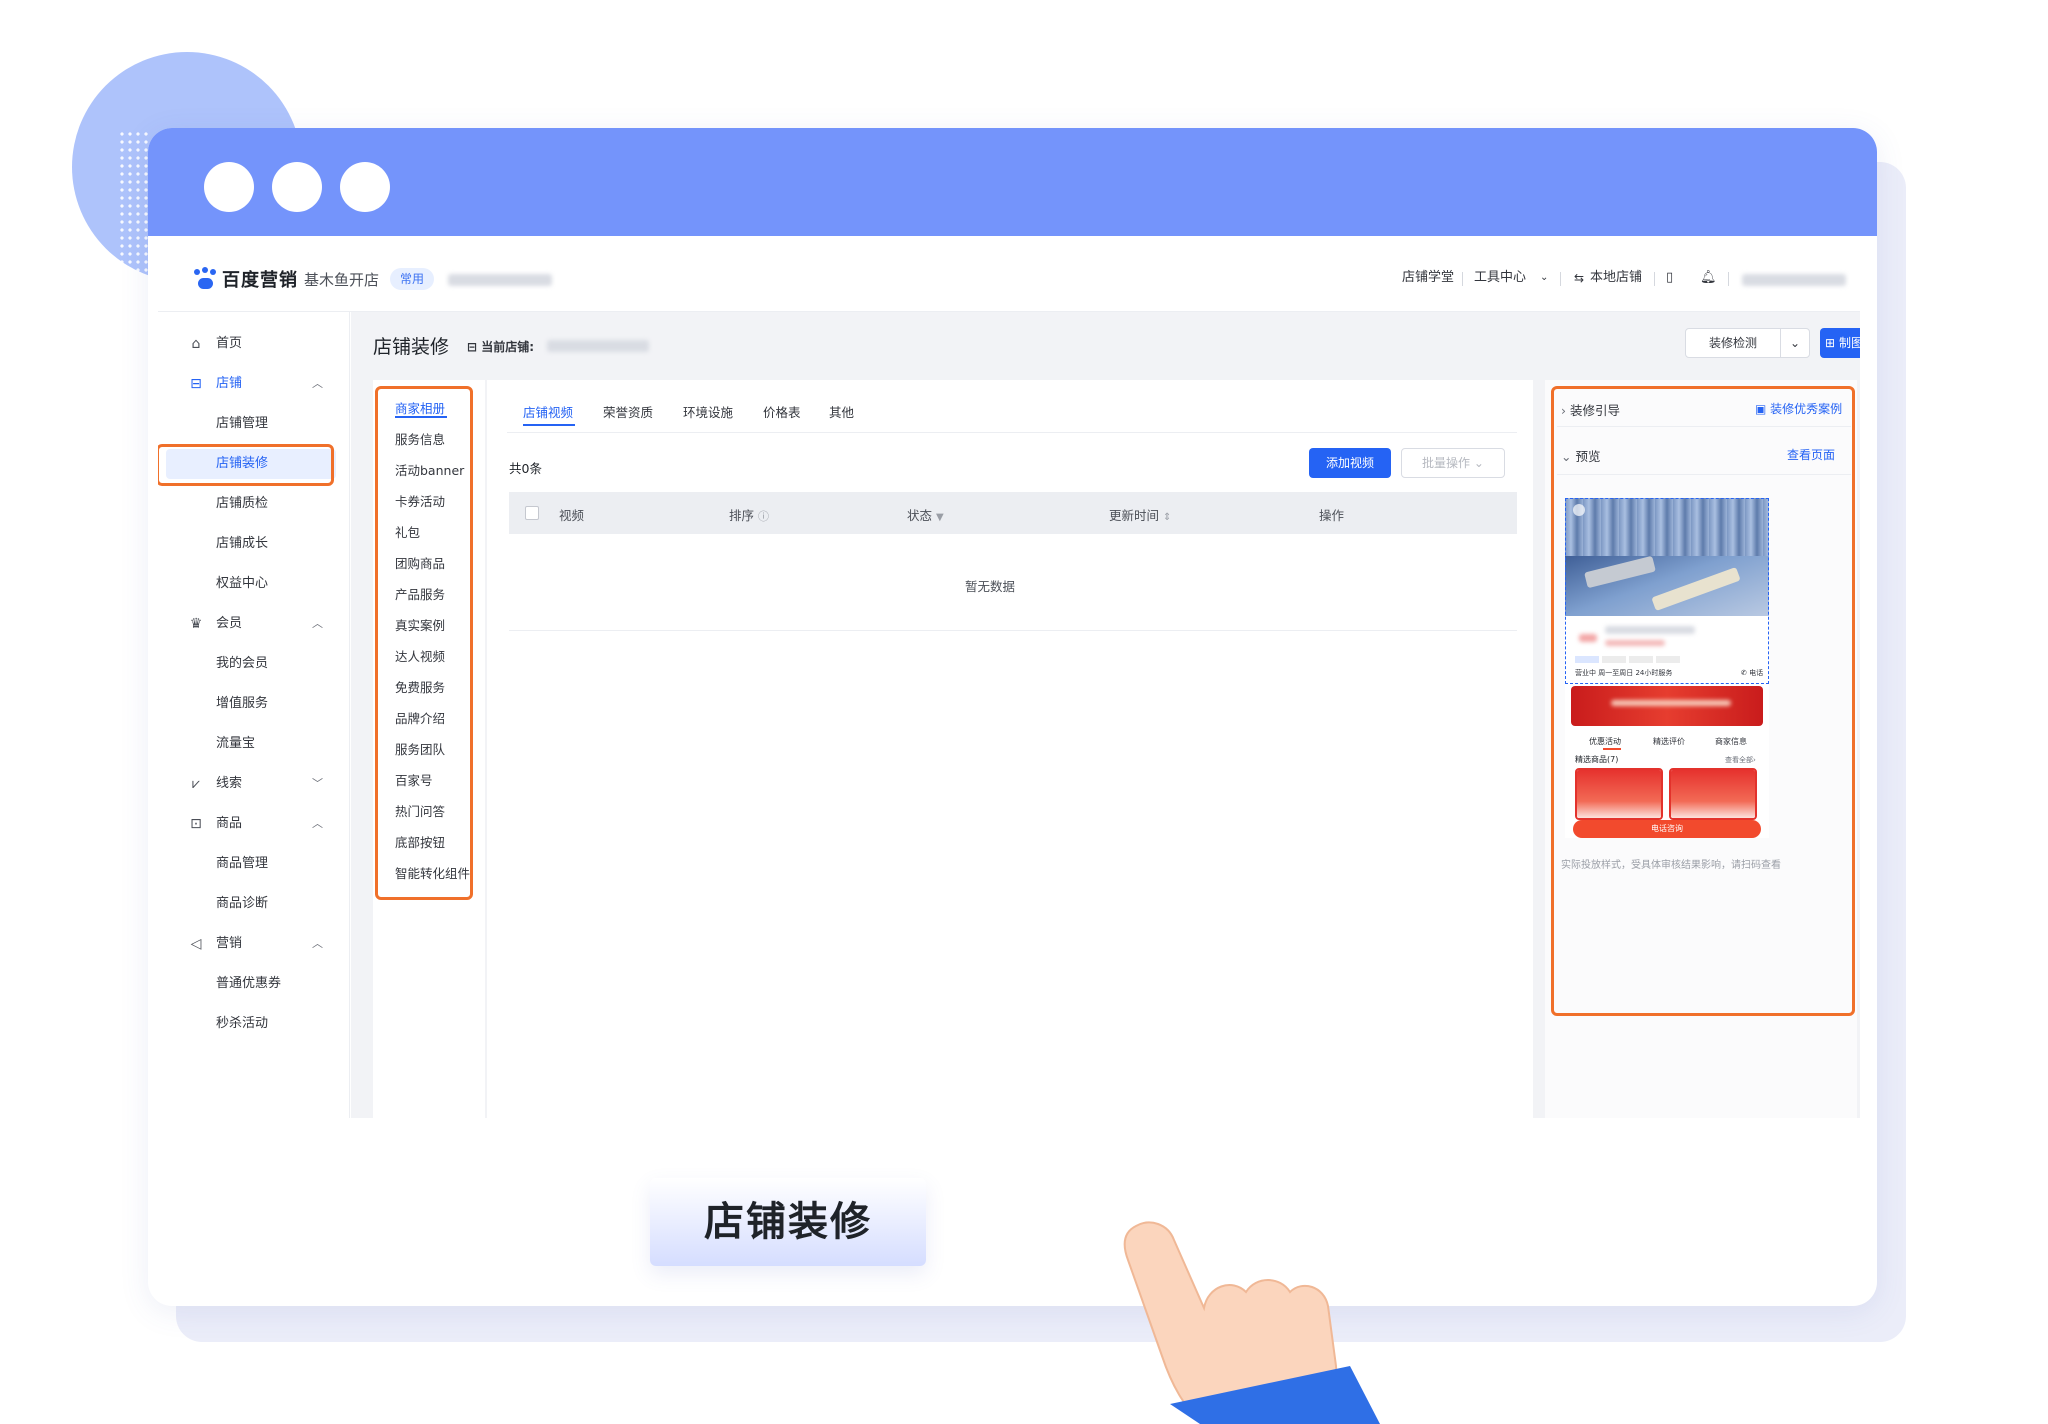 The height and width of the screenshot is (1424, 2048). I want to click on excellent-cases-link: ▣ 装修优秀案例, so click(1798, 408).